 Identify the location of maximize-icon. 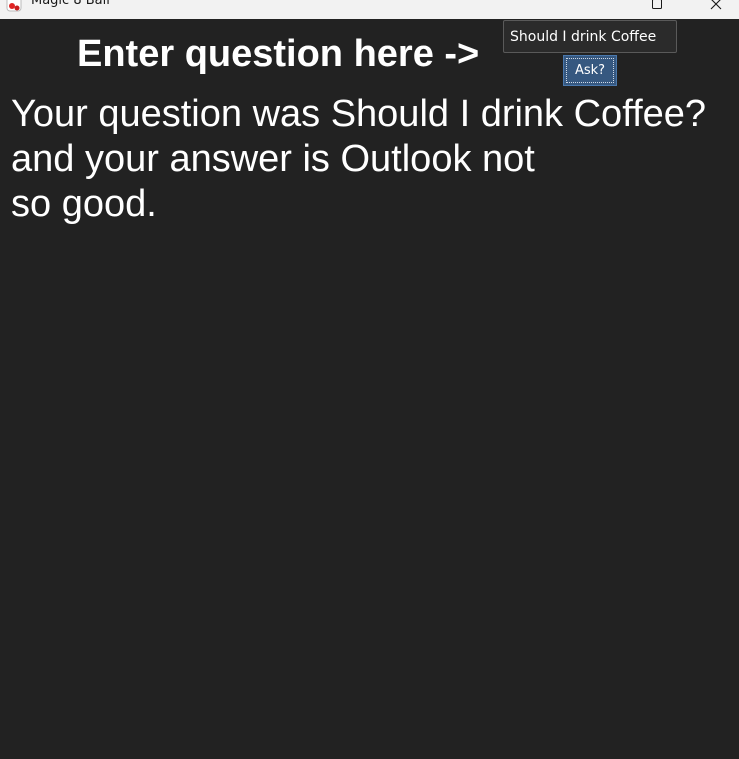
(657, 4).